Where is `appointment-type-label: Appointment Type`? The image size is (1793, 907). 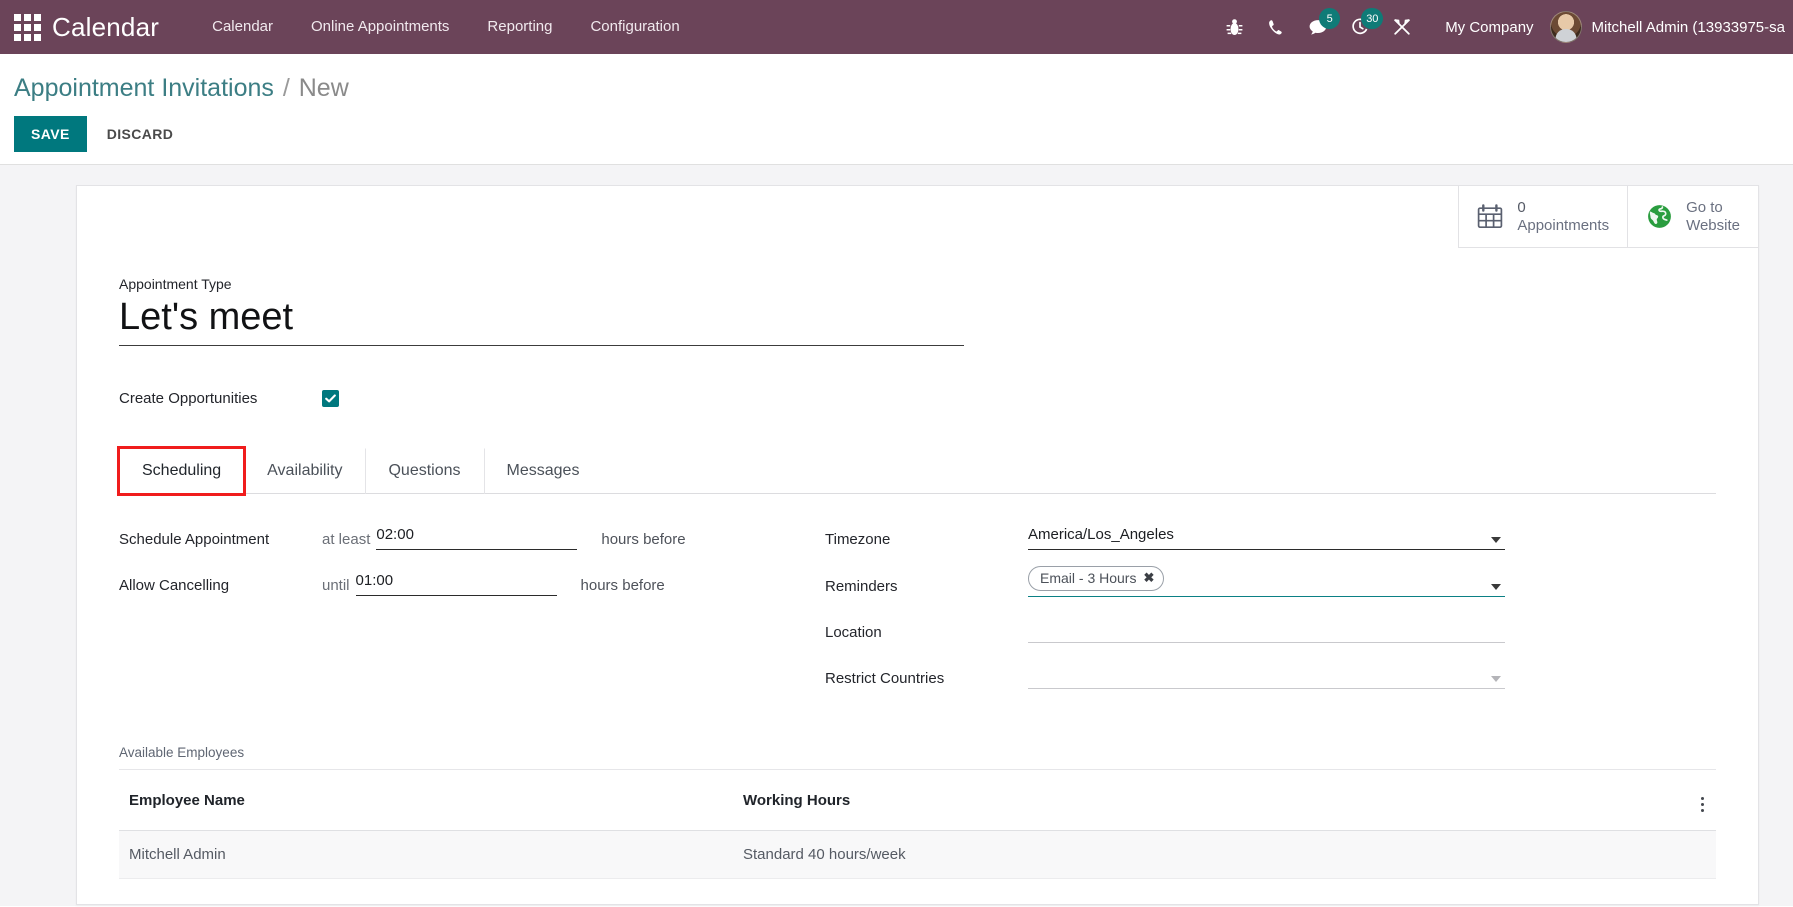
appointment-type-label: Appointment Type is located at coordinates (175, 284).